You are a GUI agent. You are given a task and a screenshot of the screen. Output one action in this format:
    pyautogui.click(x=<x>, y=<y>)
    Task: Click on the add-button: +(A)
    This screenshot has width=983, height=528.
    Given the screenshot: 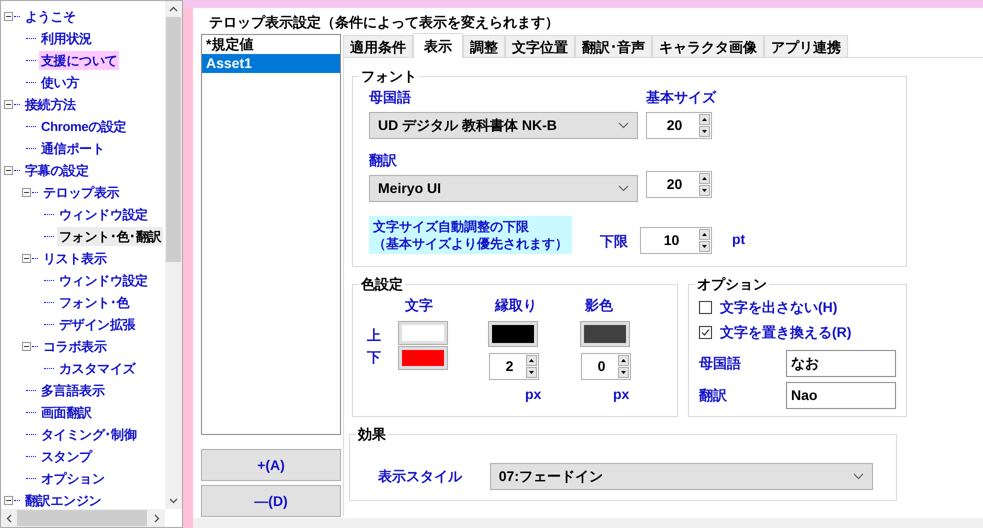 What is the action you would take?
    pyautogui.click(x=271, y=465)
    